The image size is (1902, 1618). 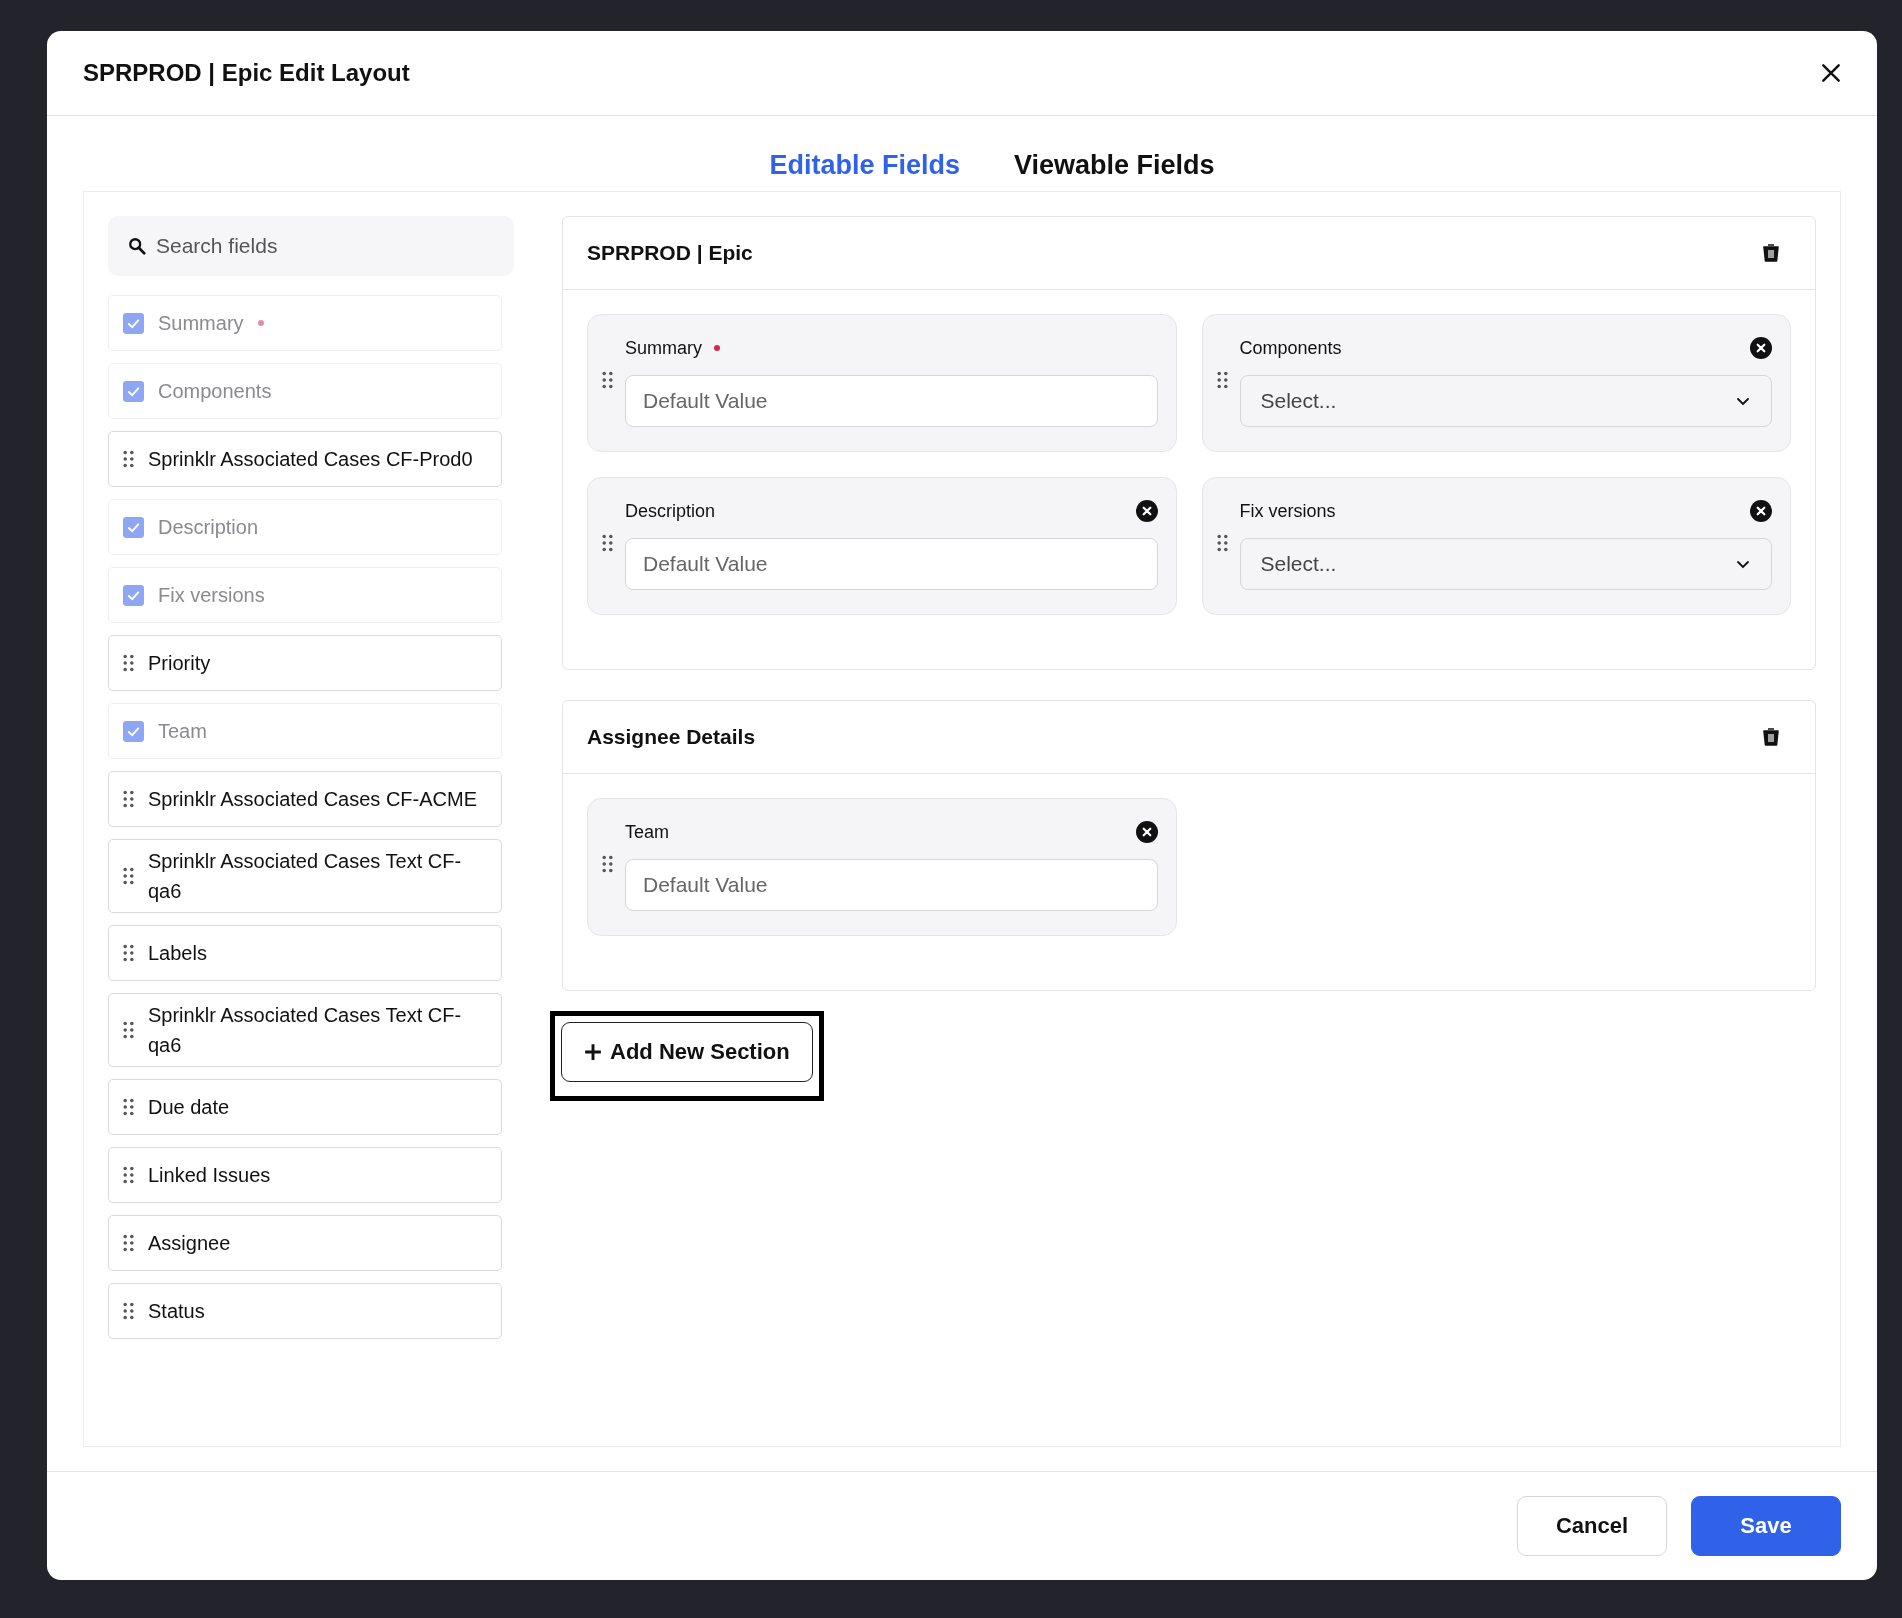 What do you see at coordinates (305, 1107) in the screenshot?
I see `field-list-item: Due date` at bounding box center [305, 1107].